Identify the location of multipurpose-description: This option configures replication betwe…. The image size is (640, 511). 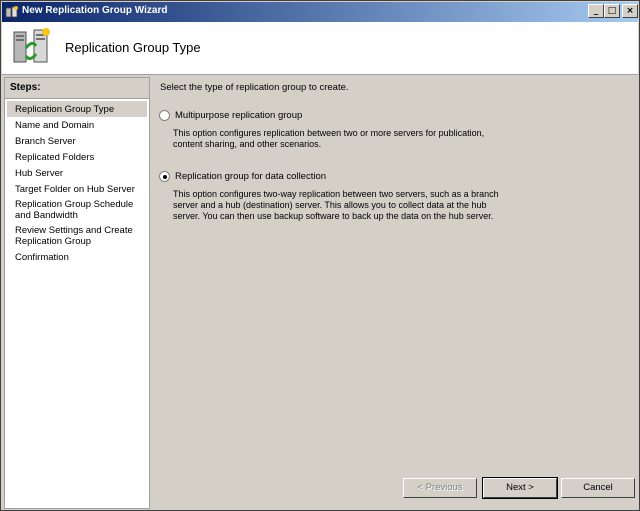
(329, 138).